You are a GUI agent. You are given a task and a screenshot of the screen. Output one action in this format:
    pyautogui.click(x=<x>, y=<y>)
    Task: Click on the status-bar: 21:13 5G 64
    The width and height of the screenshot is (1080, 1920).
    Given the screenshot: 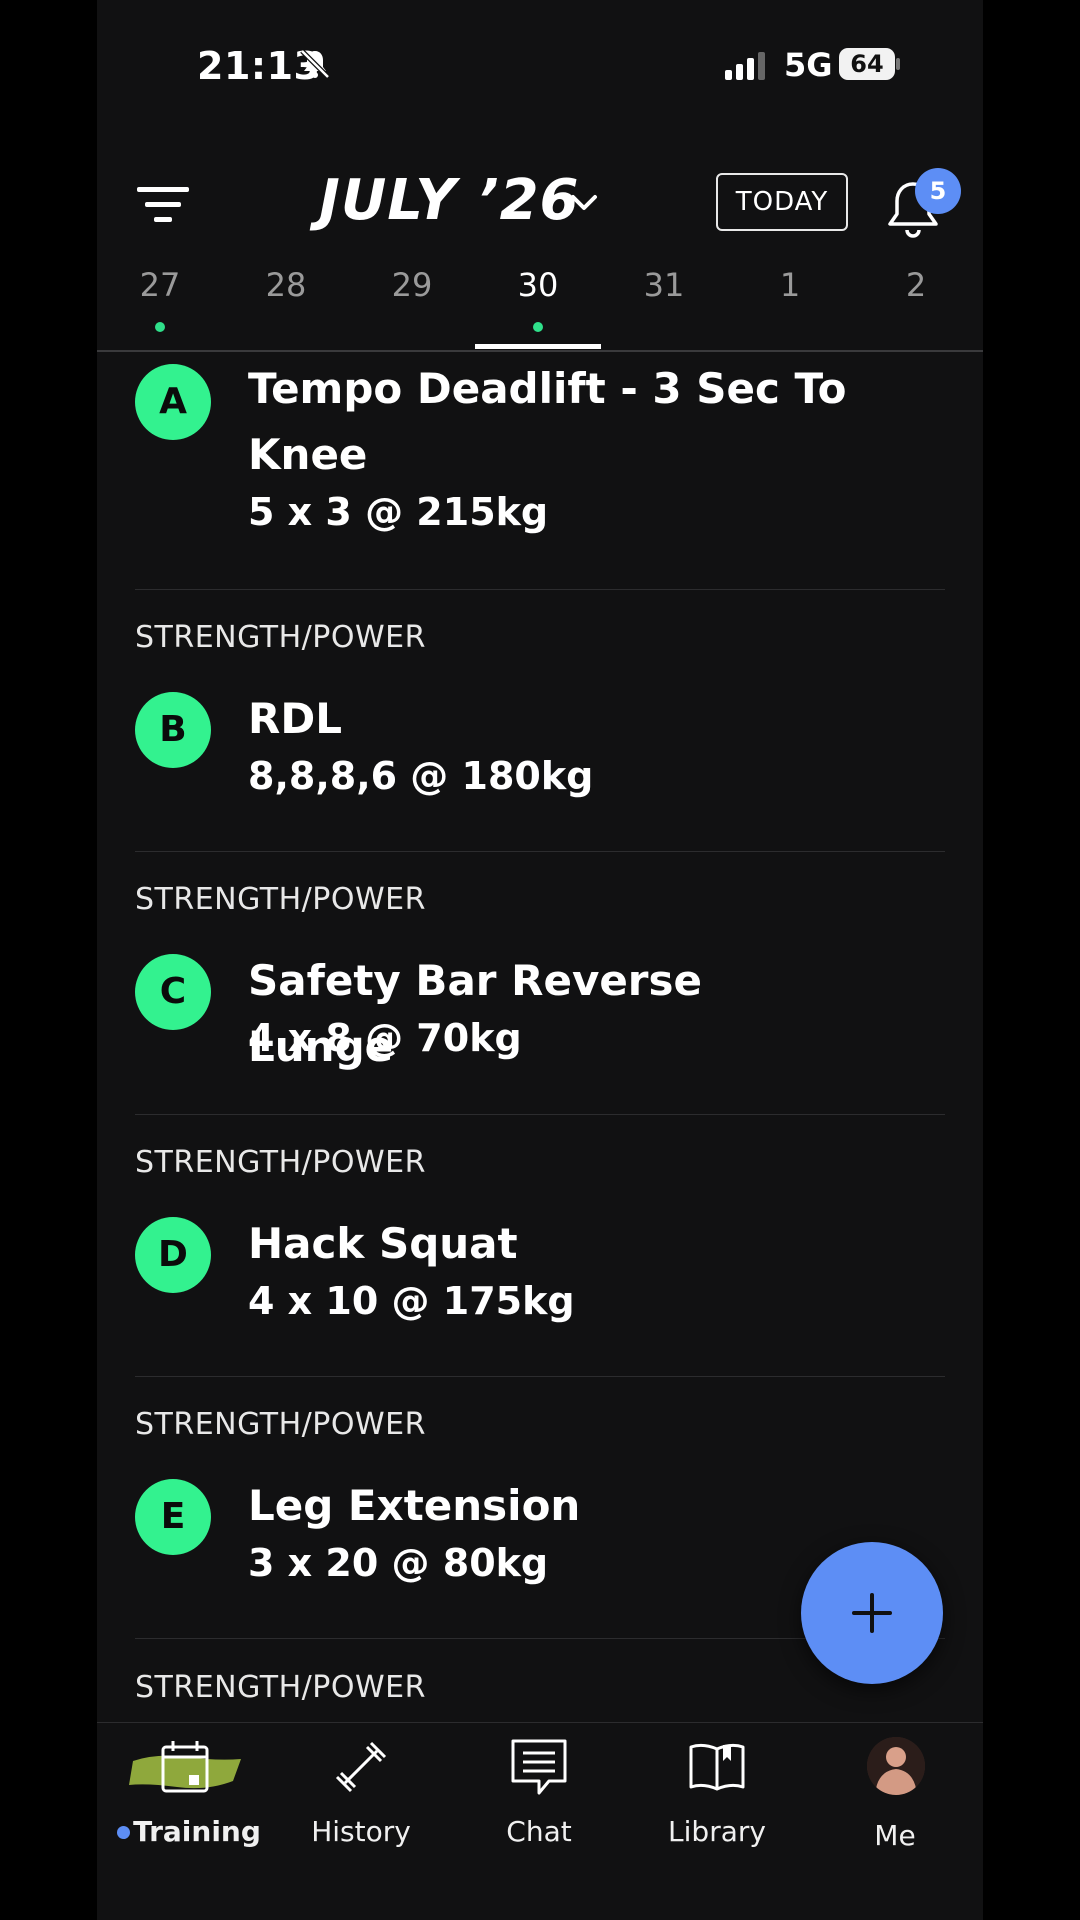 What is the action you would take?
    pyautogui.click(x=540, y=65)
    